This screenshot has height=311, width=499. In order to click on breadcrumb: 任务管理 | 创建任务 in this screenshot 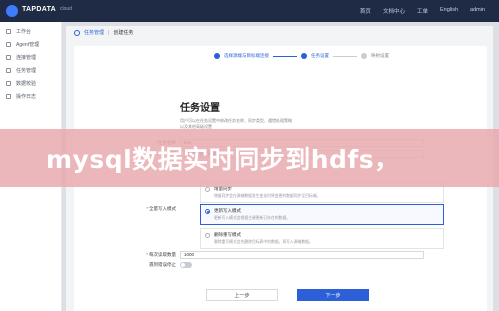, I will do `click(103, 32)`.